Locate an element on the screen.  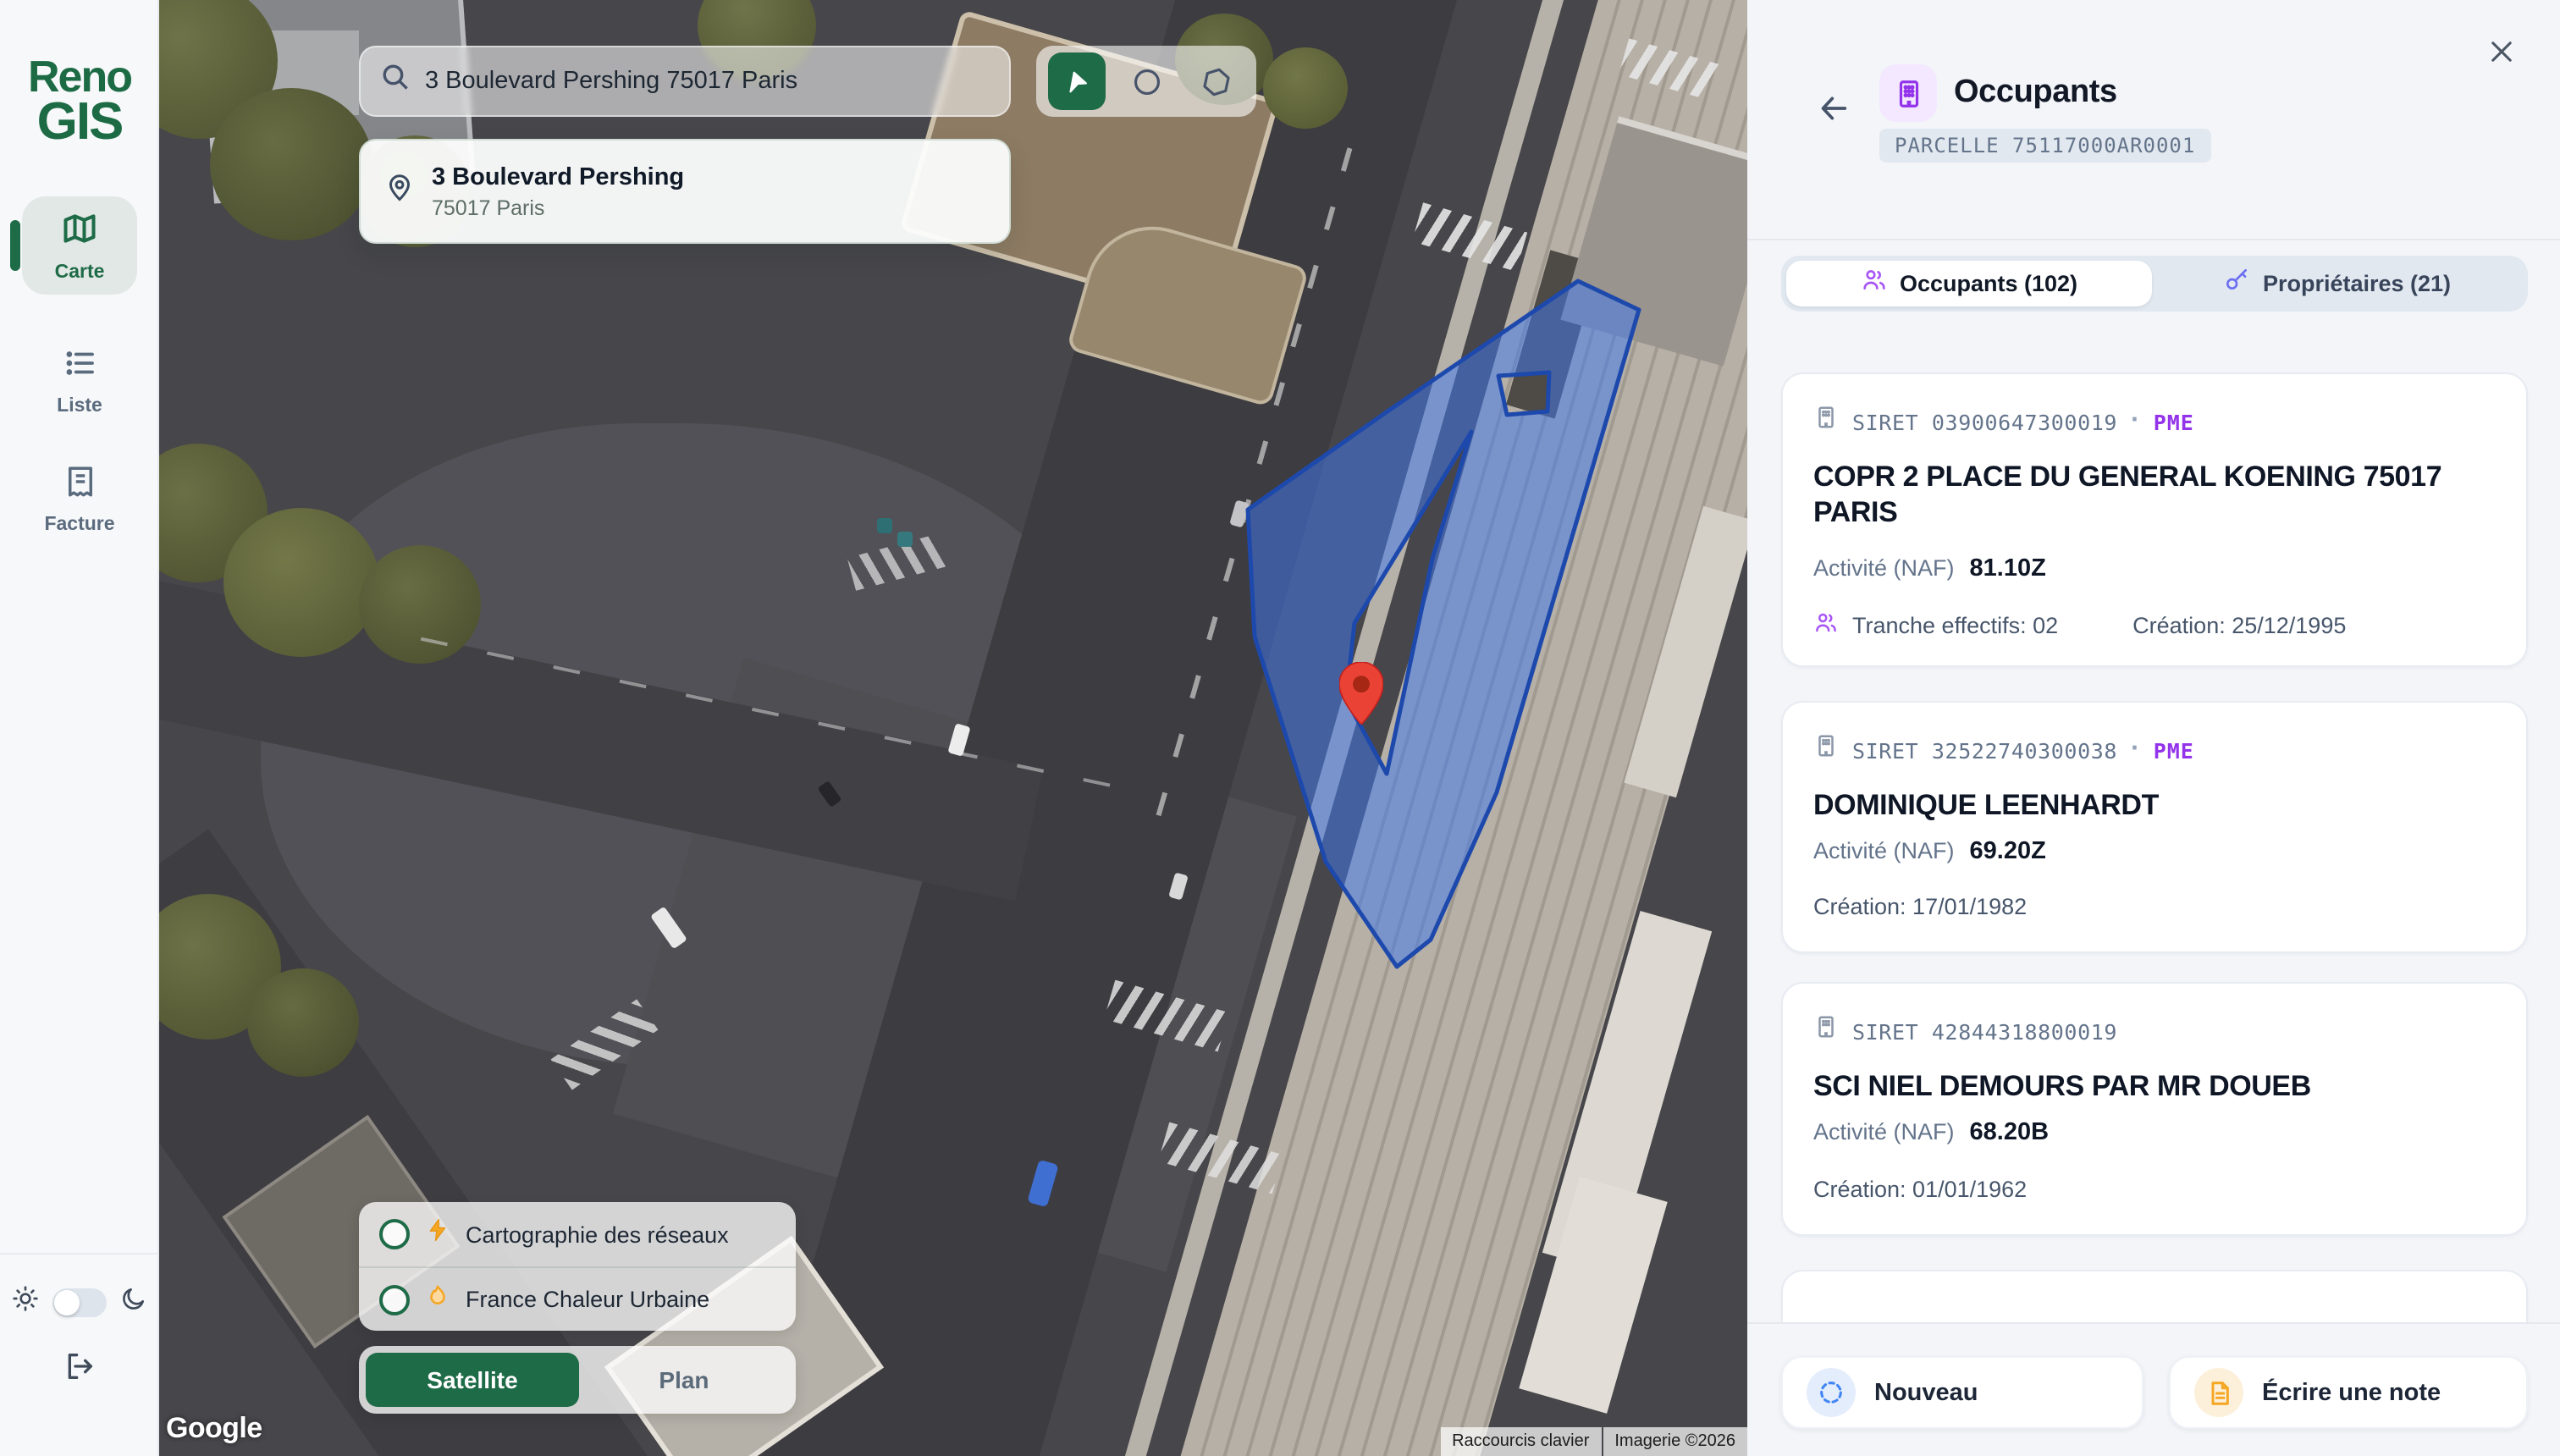
search-result-item: 3 Boulevard Pershing 75017 Paris is located at coordinates (685, 191).